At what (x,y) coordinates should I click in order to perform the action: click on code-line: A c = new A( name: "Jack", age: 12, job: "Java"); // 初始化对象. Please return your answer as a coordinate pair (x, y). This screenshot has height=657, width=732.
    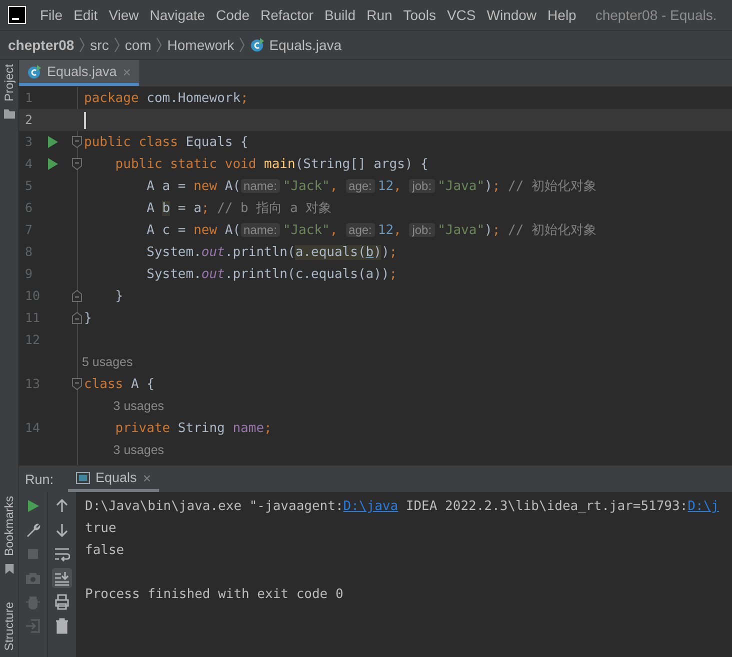
    Looking at the image, I should click on (371, 230).